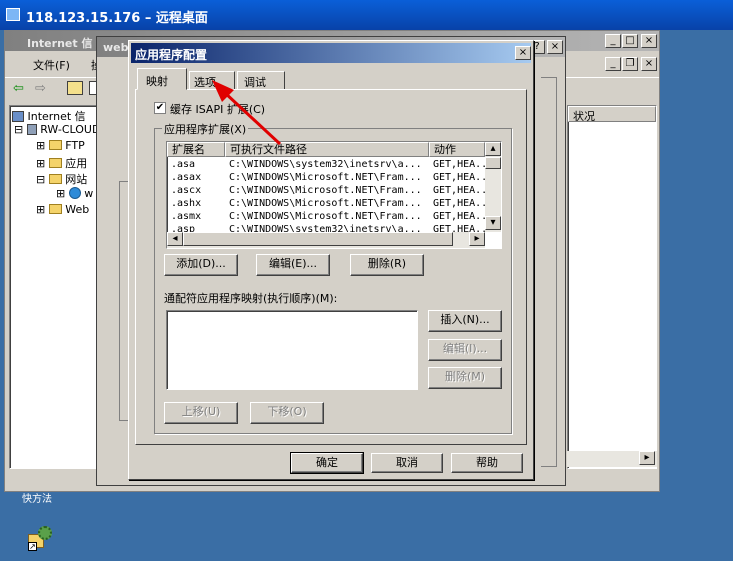 The width and height of the screenshot is (733, 561). I want to click on scroll-up-button: ▴, so click(493, 149).